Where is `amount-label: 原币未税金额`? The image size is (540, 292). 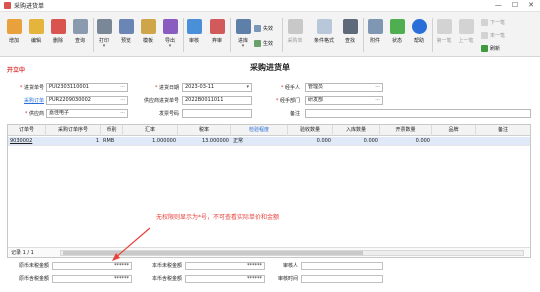 amount-label: 原币未税金额 is located at coordinates (33, 266).